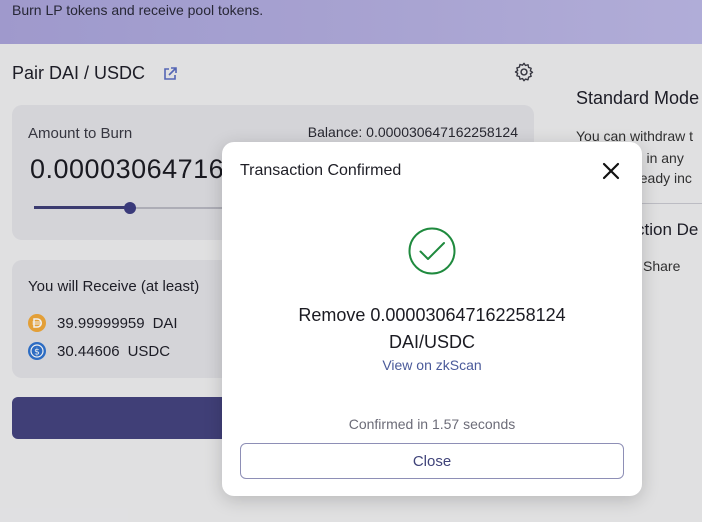 This screenshot has width=702, height=522. What do you see at coordinates (321, 170) in the screenshot?
I see `modal-title: Transaction Confirmed` at bounding box center [321, 170].